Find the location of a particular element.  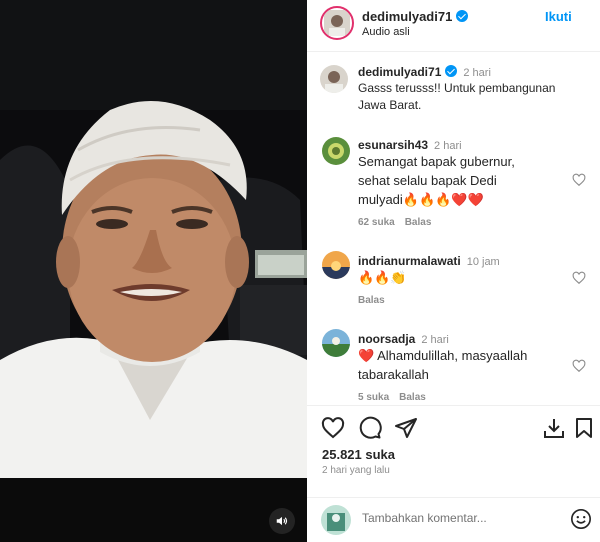

caption-line: Gasss terusss!! Untuk pembangunan is located at coordinates (457, 88).